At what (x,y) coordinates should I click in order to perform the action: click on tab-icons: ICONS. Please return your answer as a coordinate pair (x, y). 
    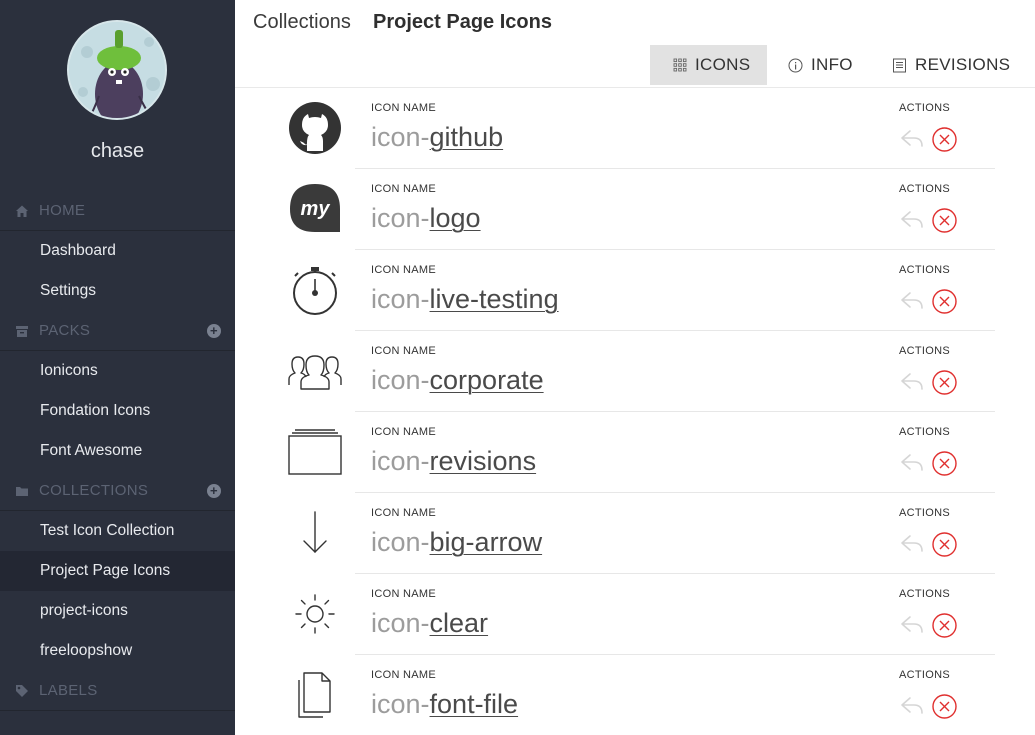
    Looking at the image, I should click on (708, 65).